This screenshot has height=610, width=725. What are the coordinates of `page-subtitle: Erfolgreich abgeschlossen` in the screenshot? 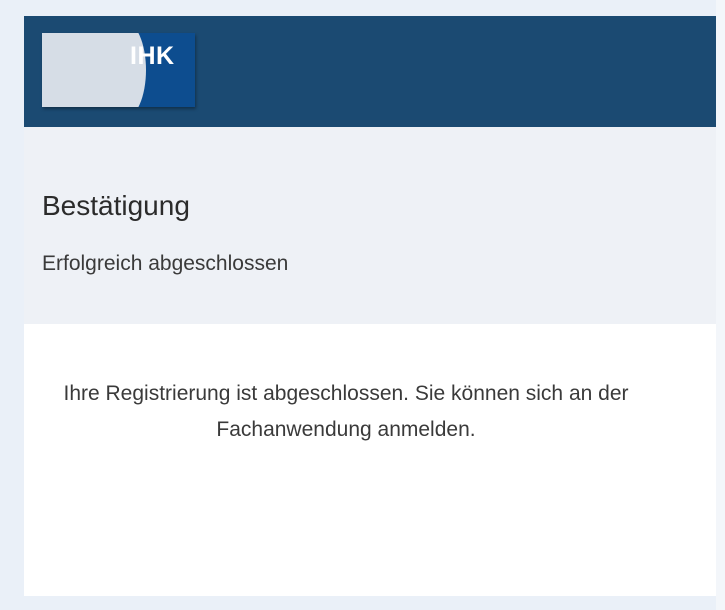 It's located at (165, 263).